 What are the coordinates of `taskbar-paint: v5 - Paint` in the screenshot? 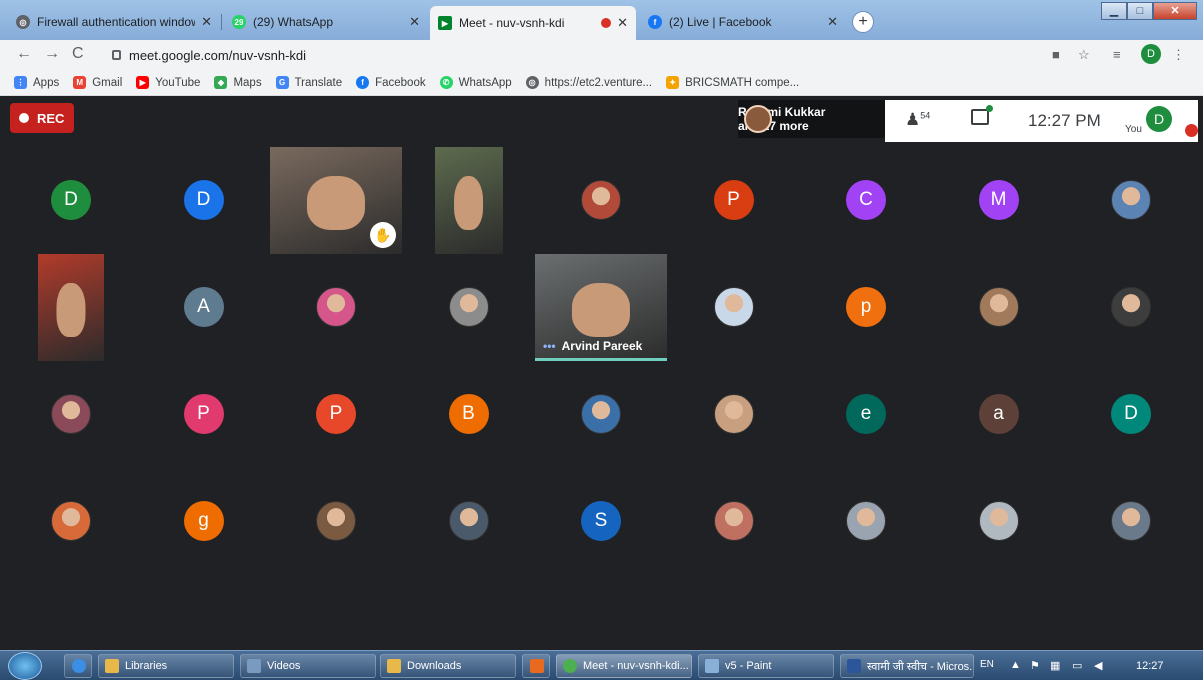 It's located at (766, 666).